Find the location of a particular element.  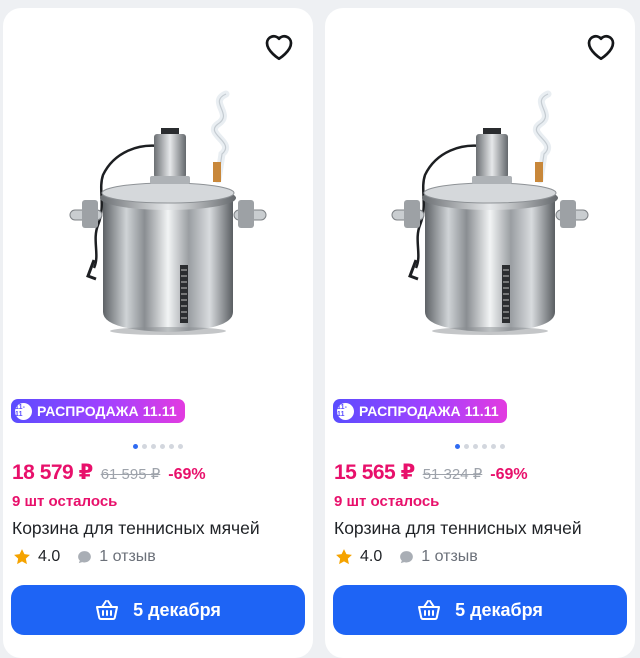

old-price: 61 595 ₽ is located at coordinates (130, 474).